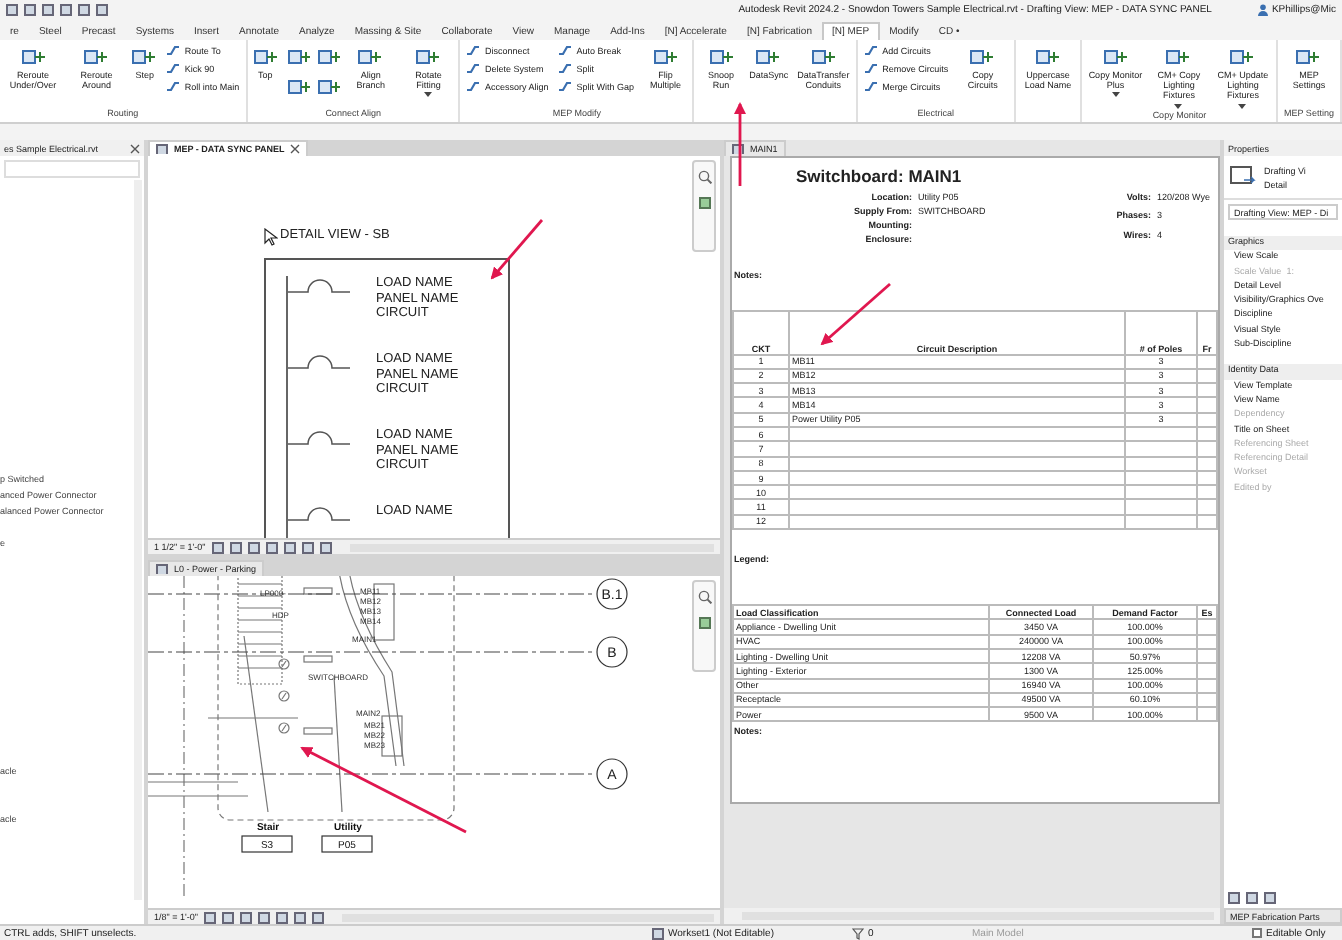 The width and height of the screenshot is (1342, 940). I want to click on cursor-icon, so click(271, 237).